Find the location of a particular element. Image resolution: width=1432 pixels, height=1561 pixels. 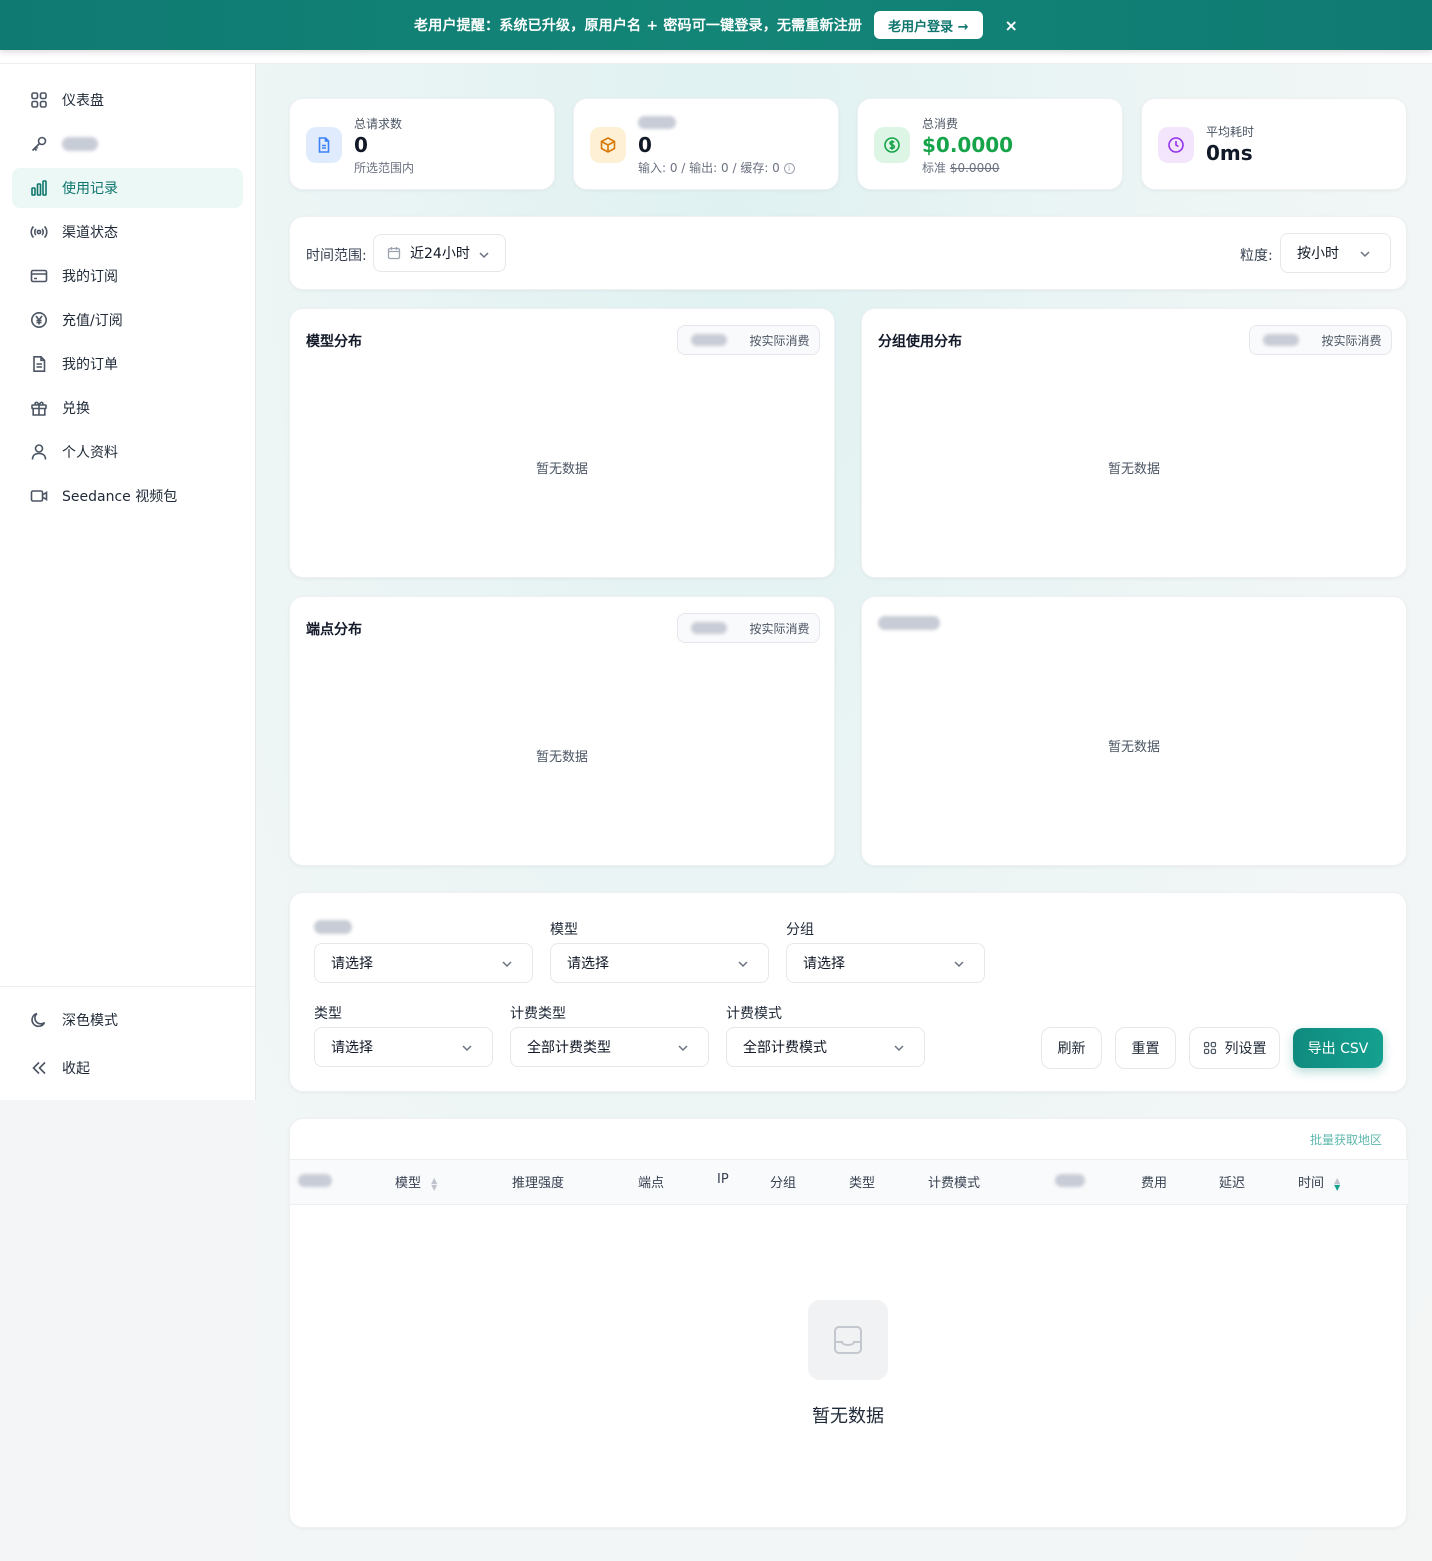

column-settings-button: 列设置 is located at coordinates (1234, 1048).